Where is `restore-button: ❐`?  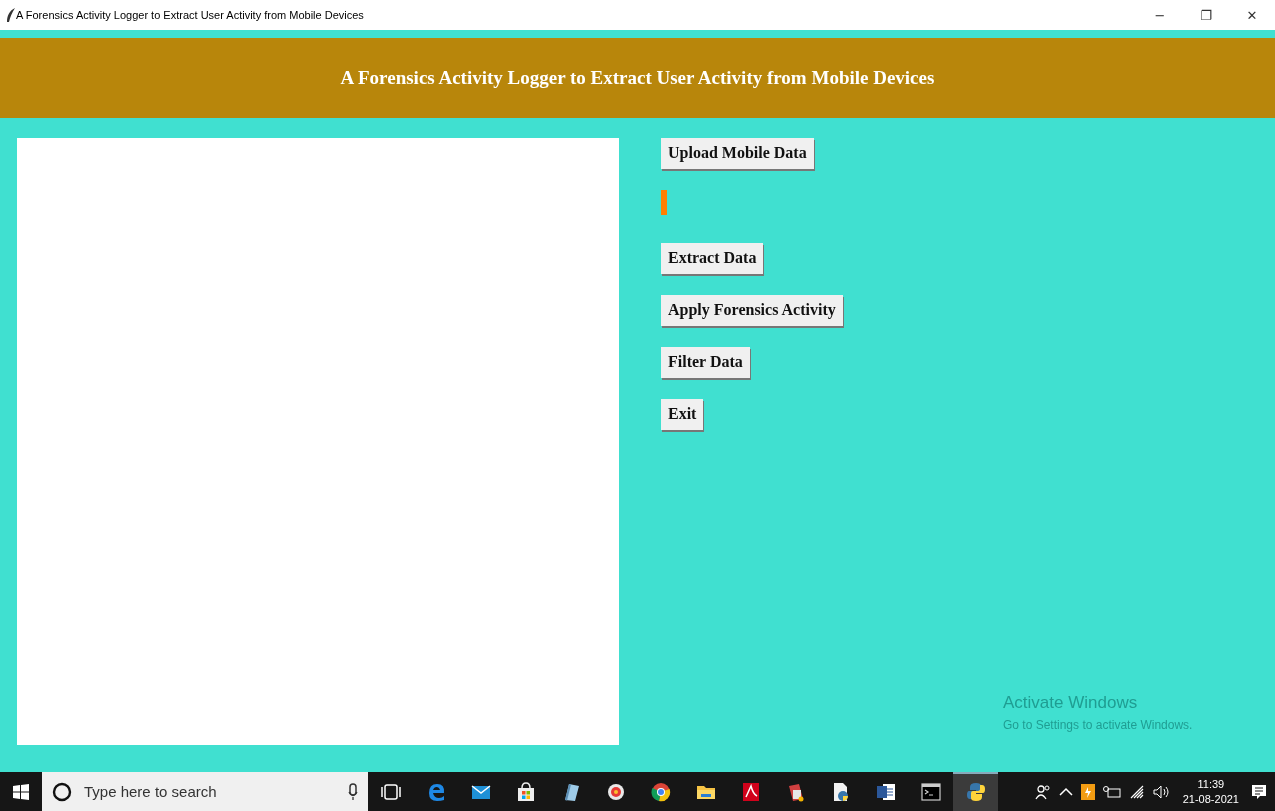
restore-button: ❐ is located at coordinates (1206, 15).